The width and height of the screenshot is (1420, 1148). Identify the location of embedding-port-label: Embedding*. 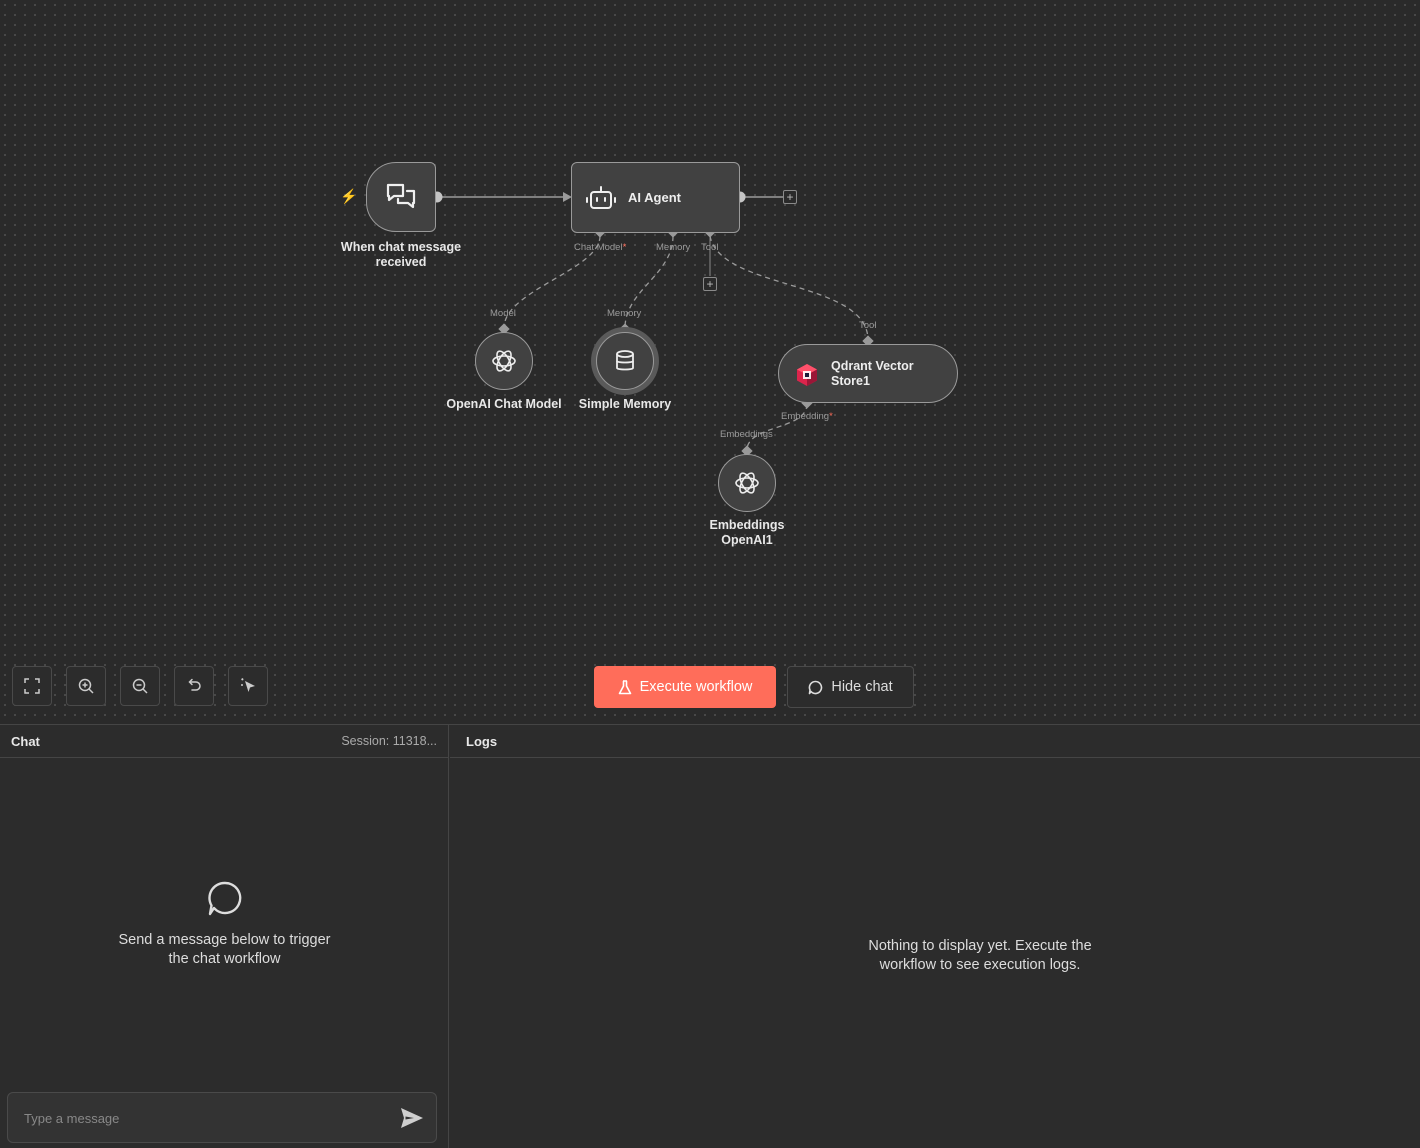
(807, 416).